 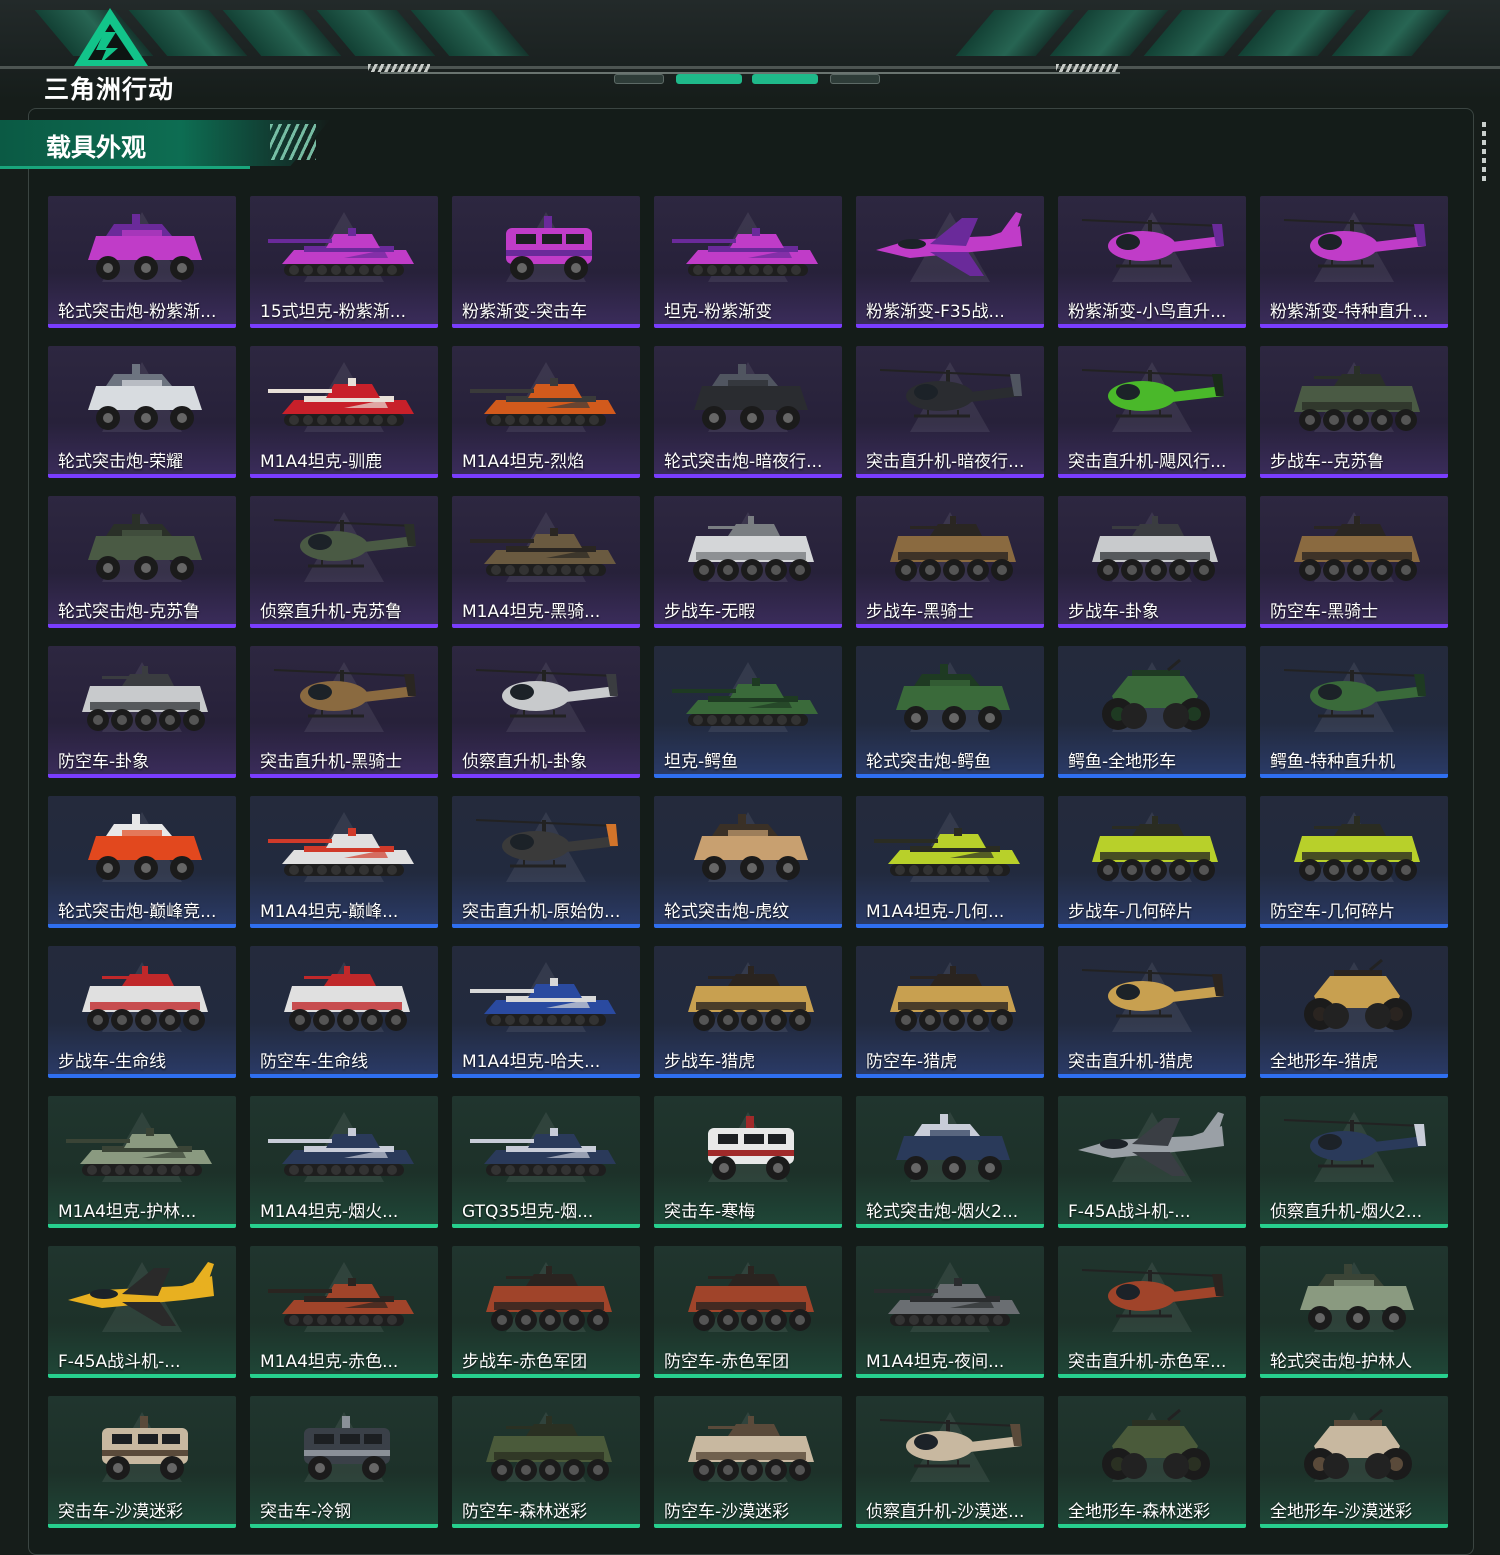 What do you see at coordinates (1131, 1062) in the screenshot?
I see `vehicle-skin-label: 突击直升机-猎虎` at bounding box center [1131, 1062].